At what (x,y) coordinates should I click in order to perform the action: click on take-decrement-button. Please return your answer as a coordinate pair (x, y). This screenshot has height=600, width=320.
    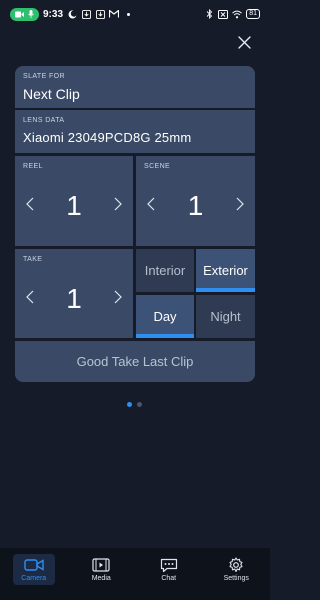
    Looking at the image, I should click on (30, 299).